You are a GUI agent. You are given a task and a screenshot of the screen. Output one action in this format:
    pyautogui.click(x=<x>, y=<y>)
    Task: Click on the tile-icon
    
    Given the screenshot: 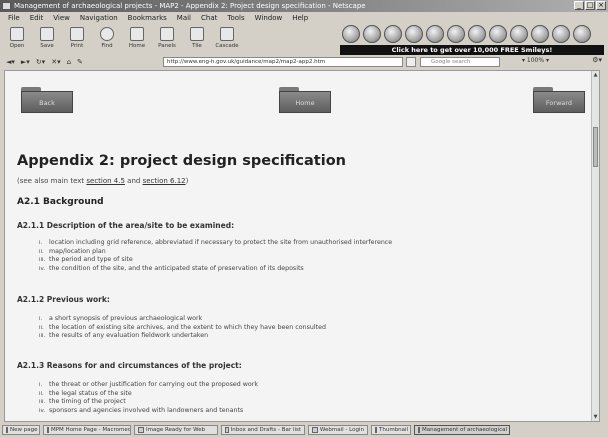 What is the action you would take?
    pyautogui.click(x=197, y=34)
    